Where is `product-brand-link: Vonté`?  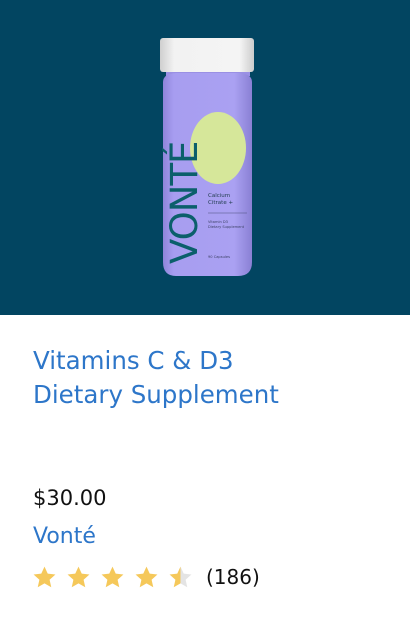 product-brand-link: Vonté is located at coordinates (64, 537).